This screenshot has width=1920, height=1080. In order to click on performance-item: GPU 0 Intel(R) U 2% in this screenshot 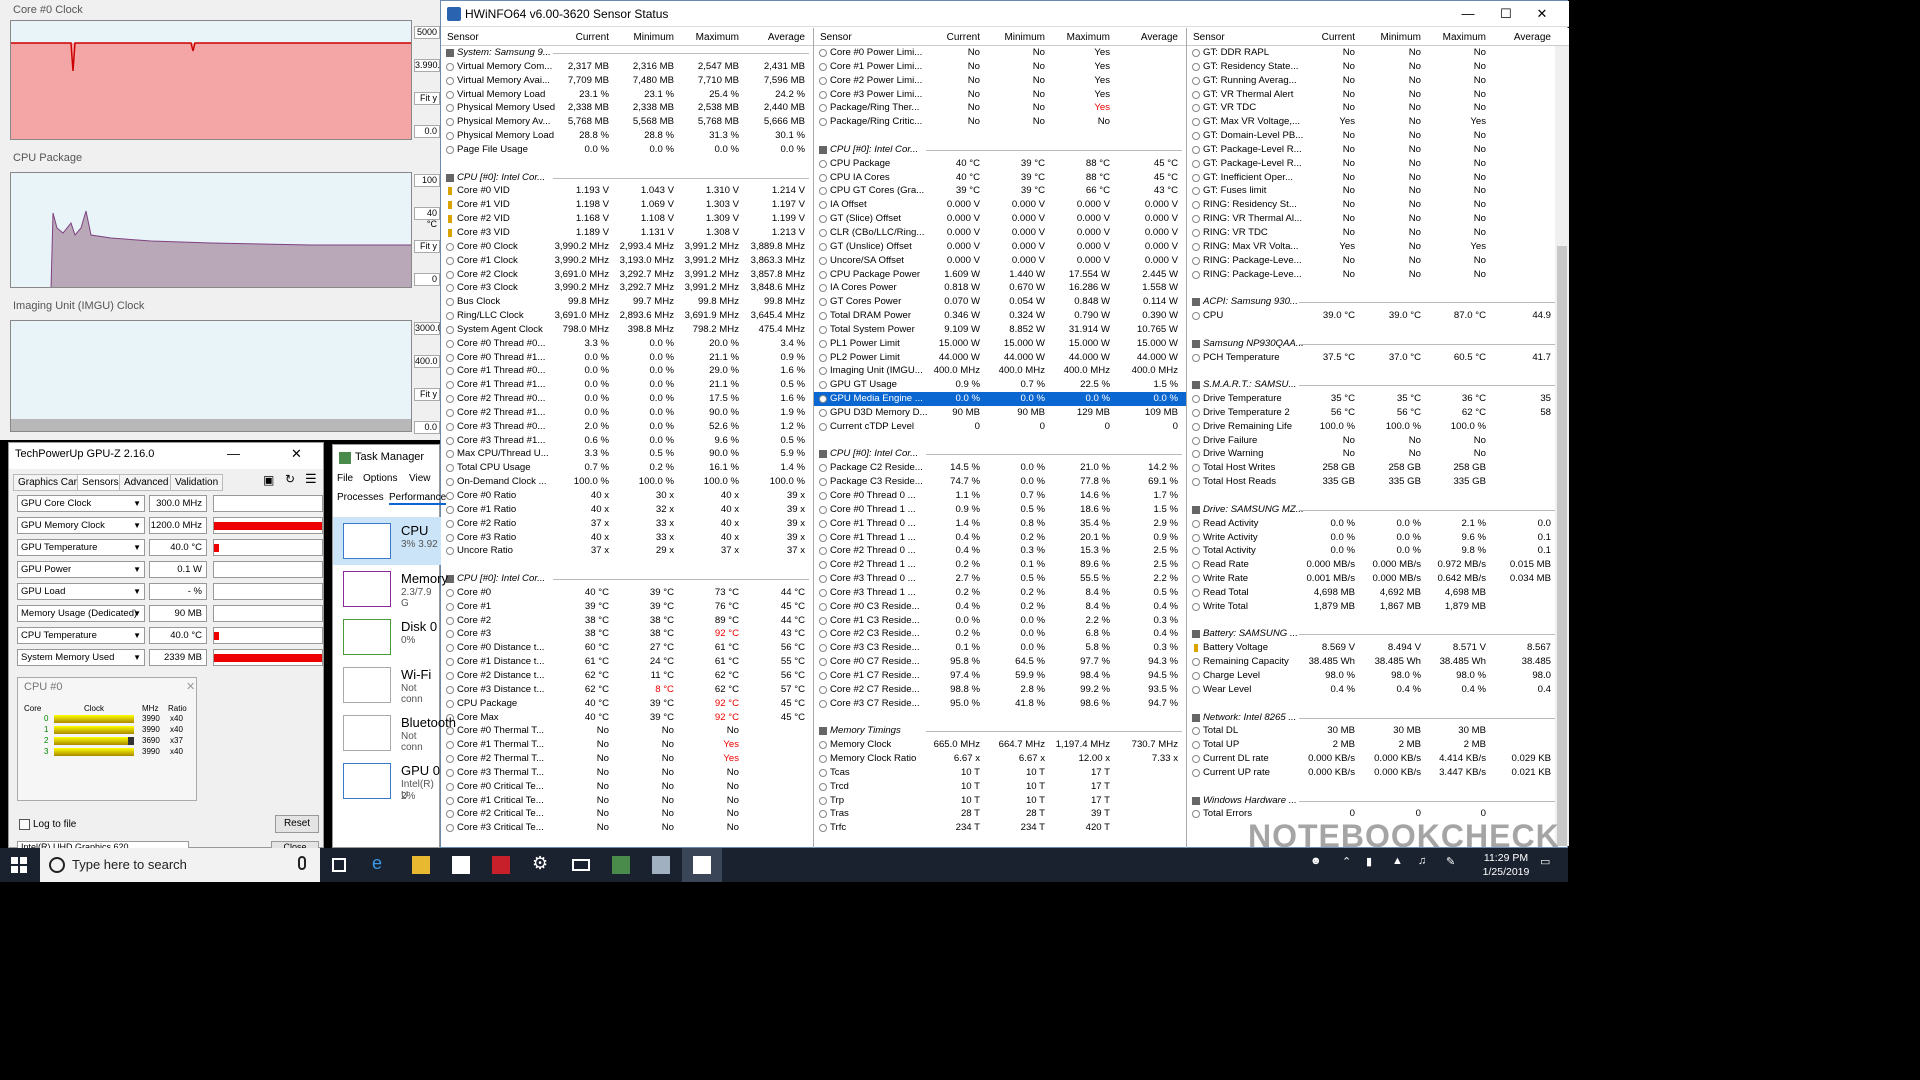, I will do `click(387, 781)`.